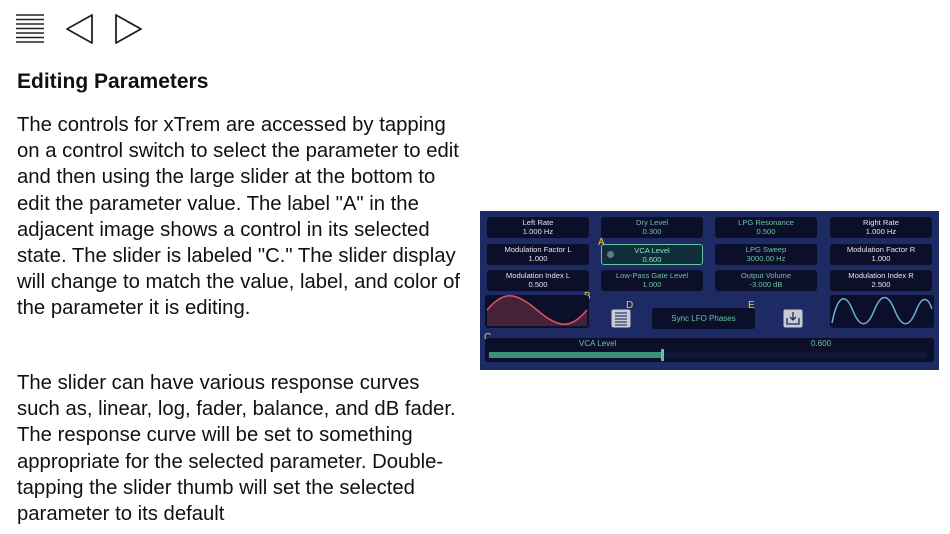  What do you see at coordinates (30, 28) in the screenshot?
I see `list-icon` at bounding box center [30, 28].